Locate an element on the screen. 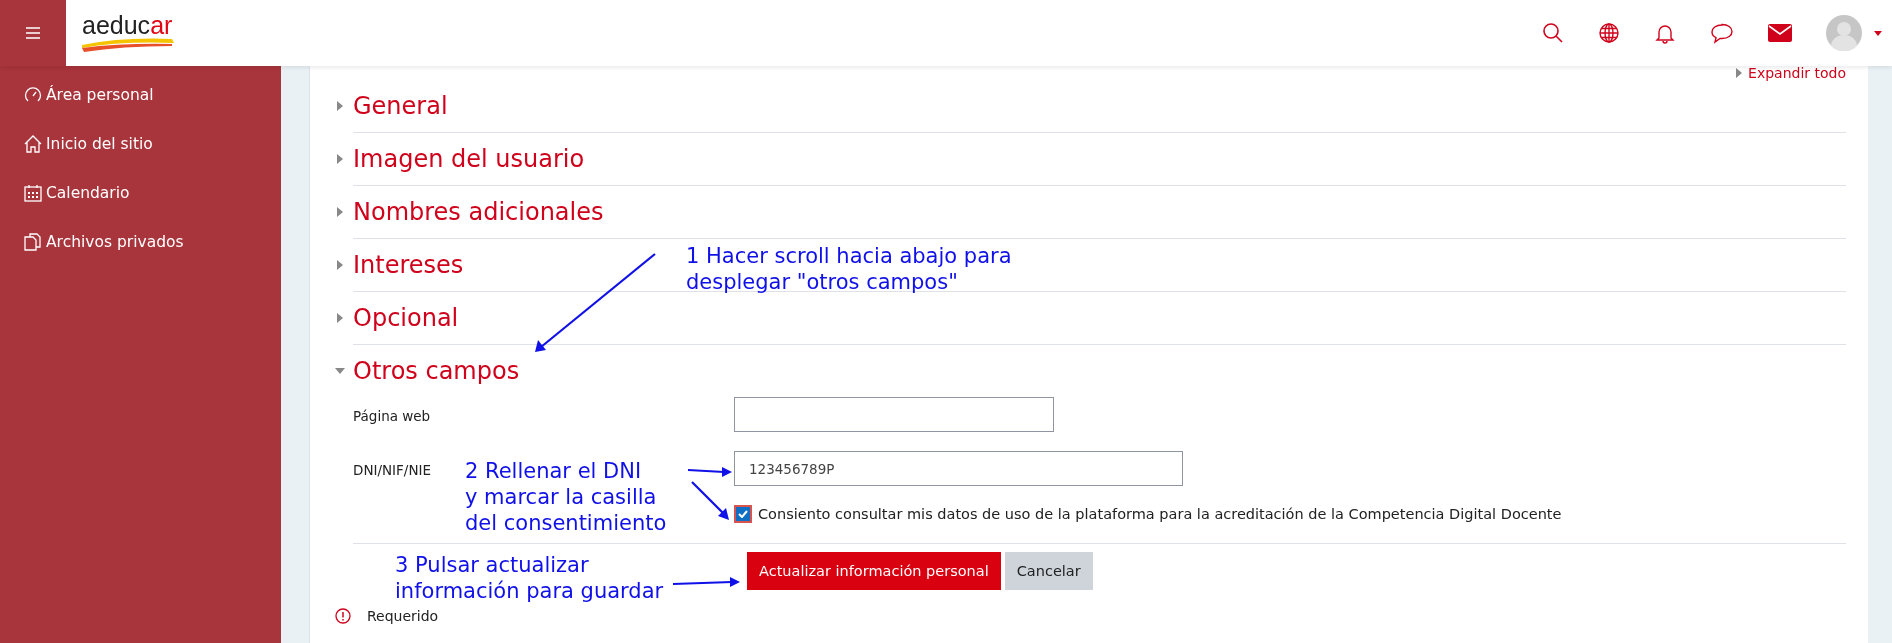 The width and height of the screenshot is (1892, 643). triangle-icon is located at coordinates (1739, 73).